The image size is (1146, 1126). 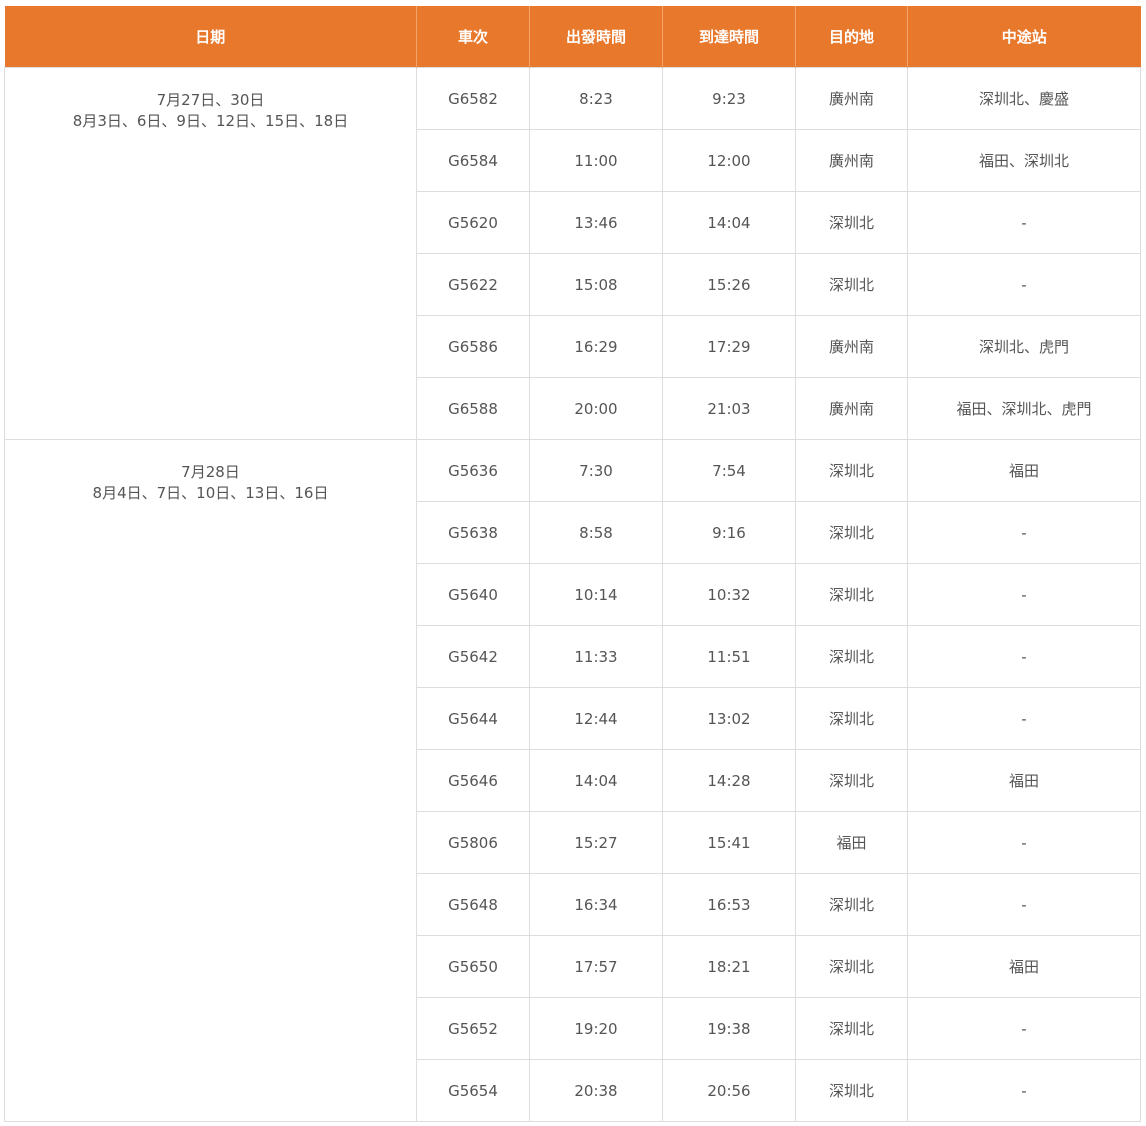 What do you see at coordinates (596, 160) in the screenshot?
I see `departure-time-cell: 11:00` at bounding box center [596, 160].